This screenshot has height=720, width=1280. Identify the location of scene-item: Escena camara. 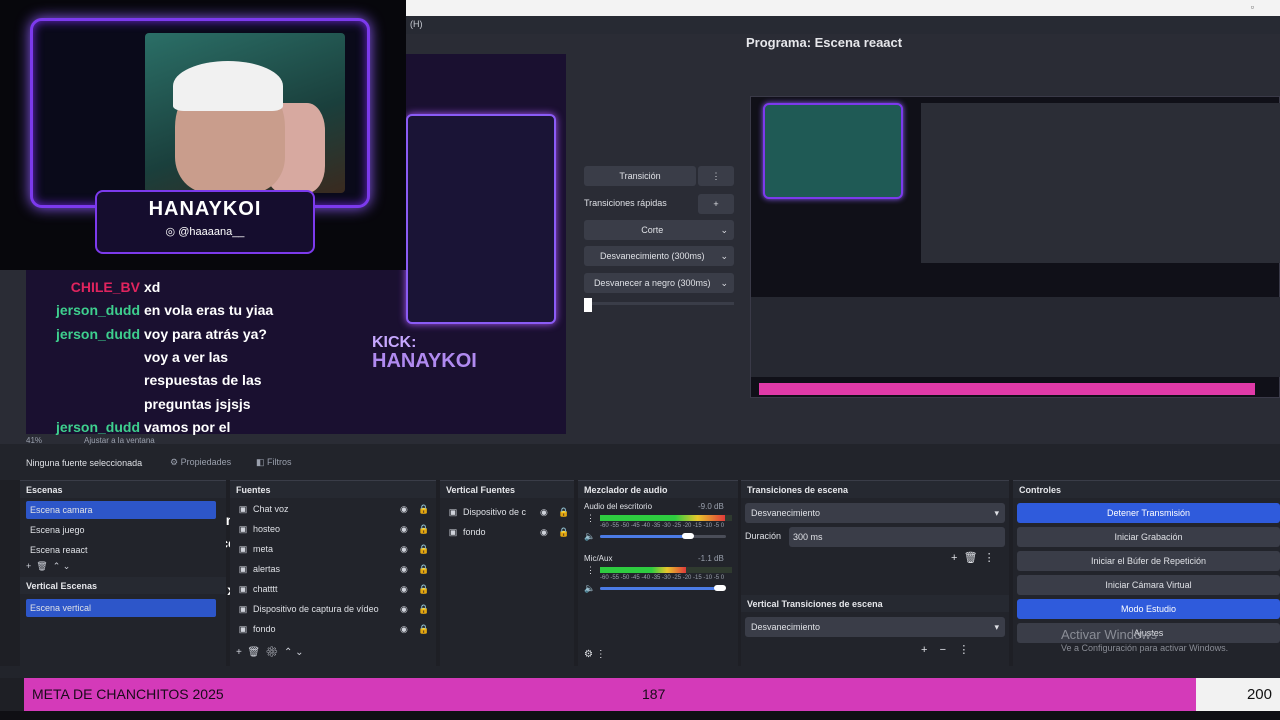
(121, 510).